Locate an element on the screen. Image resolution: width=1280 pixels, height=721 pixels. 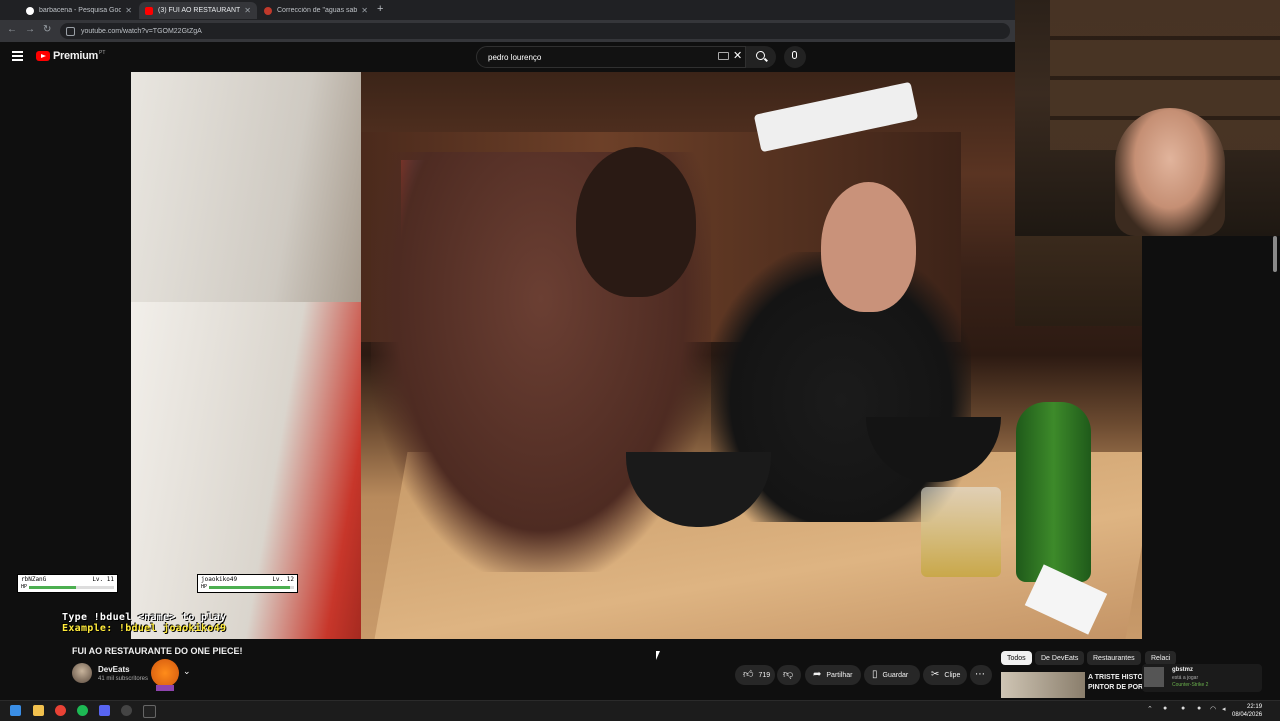
clock-date: 08/04/2026 is located at coordinates (1247, 715).